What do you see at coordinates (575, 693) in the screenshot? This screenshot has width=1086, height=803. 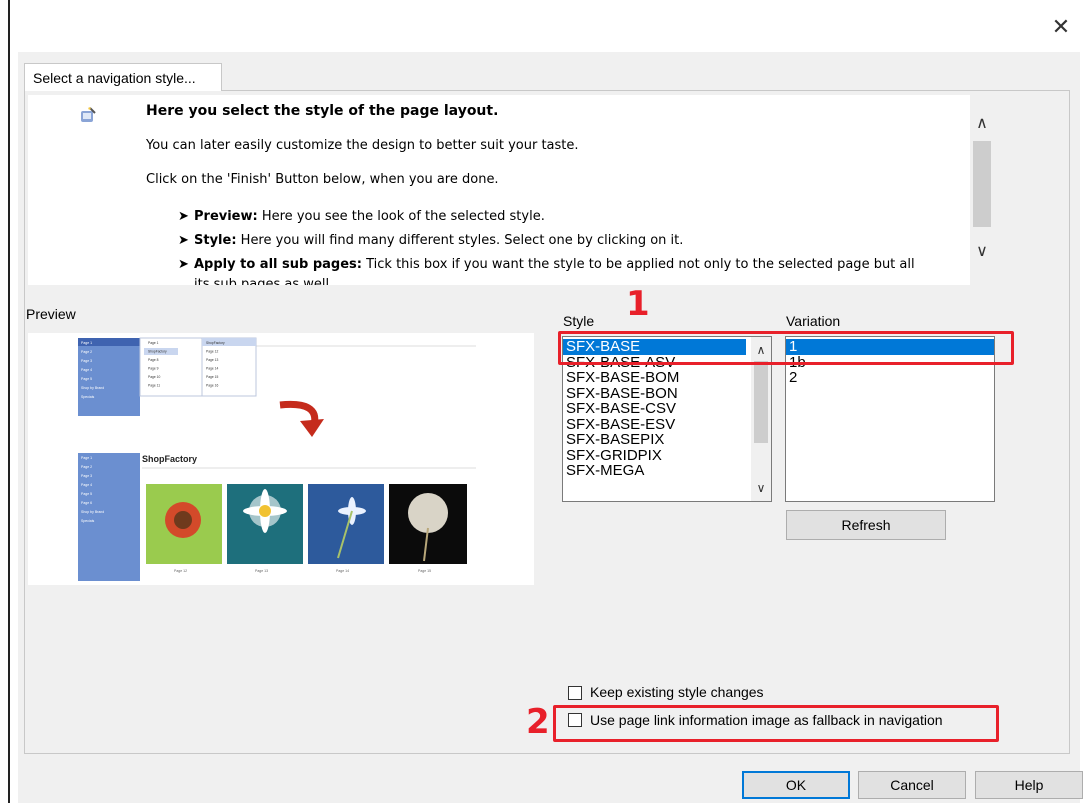 I see `keep-existing-checkbox` at bounding box center [575, 693].